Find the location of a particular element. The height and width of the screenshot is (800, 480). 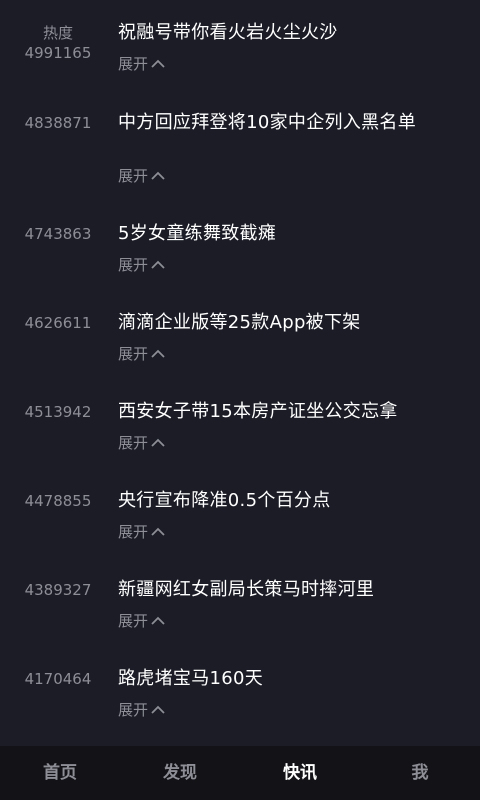

tab-flash-news: 快讯 is located at coordinates (300, 773).